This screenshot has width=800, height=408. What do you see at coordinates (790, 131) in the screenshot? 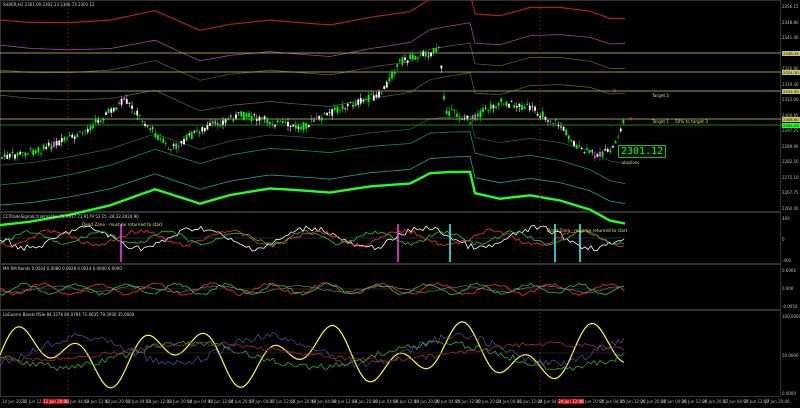
I see `price-scale-label: 2297.25` at bounding box center [790, 131].